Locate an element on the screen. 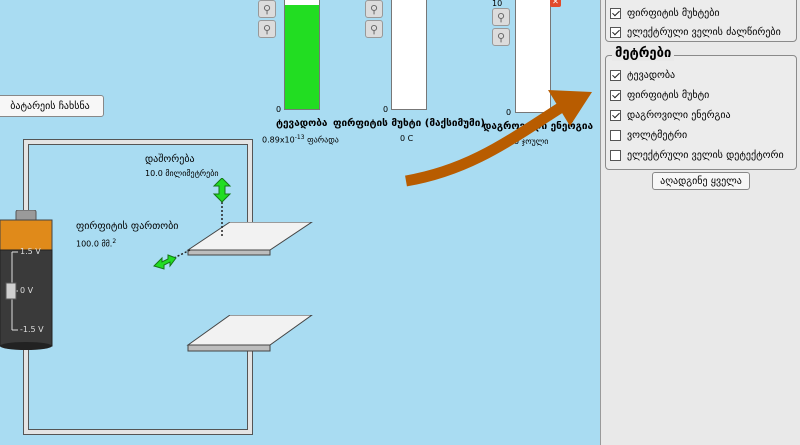  disconnect-battery-button: ბატარეის ჩახსნა is located at coordinates (52, 106).